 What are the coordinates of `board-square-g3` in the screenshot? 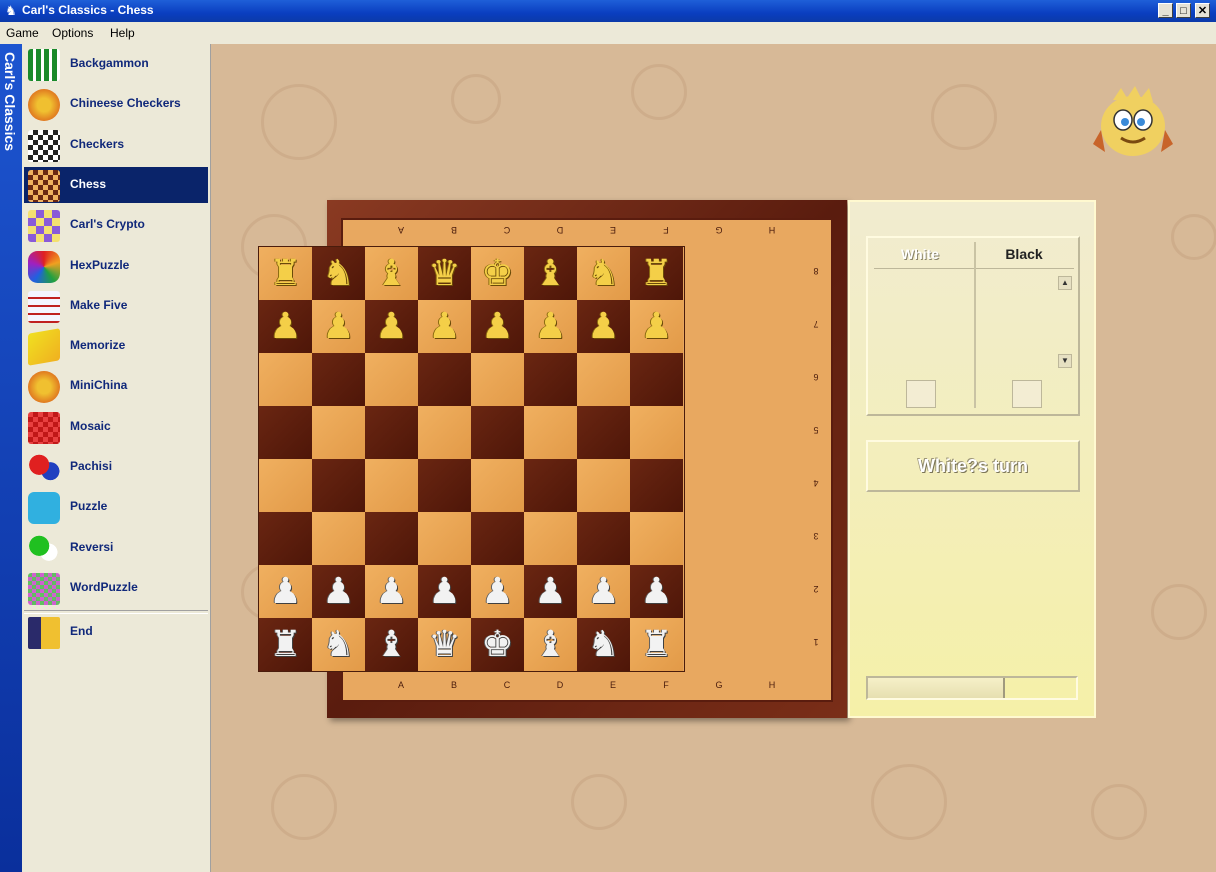 It's located at (603, 538).